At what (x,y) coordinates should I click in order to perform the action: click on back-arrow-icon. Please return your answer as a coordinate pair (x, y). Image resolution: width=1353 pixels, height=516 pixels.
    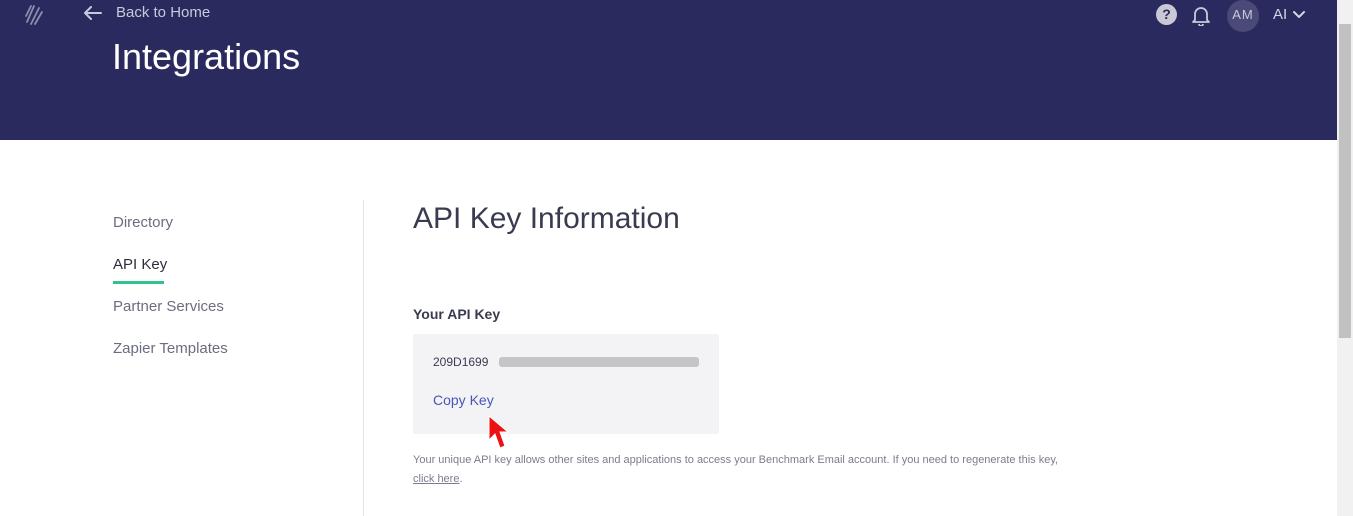
    Looking at the image, I should click on (93, 12).